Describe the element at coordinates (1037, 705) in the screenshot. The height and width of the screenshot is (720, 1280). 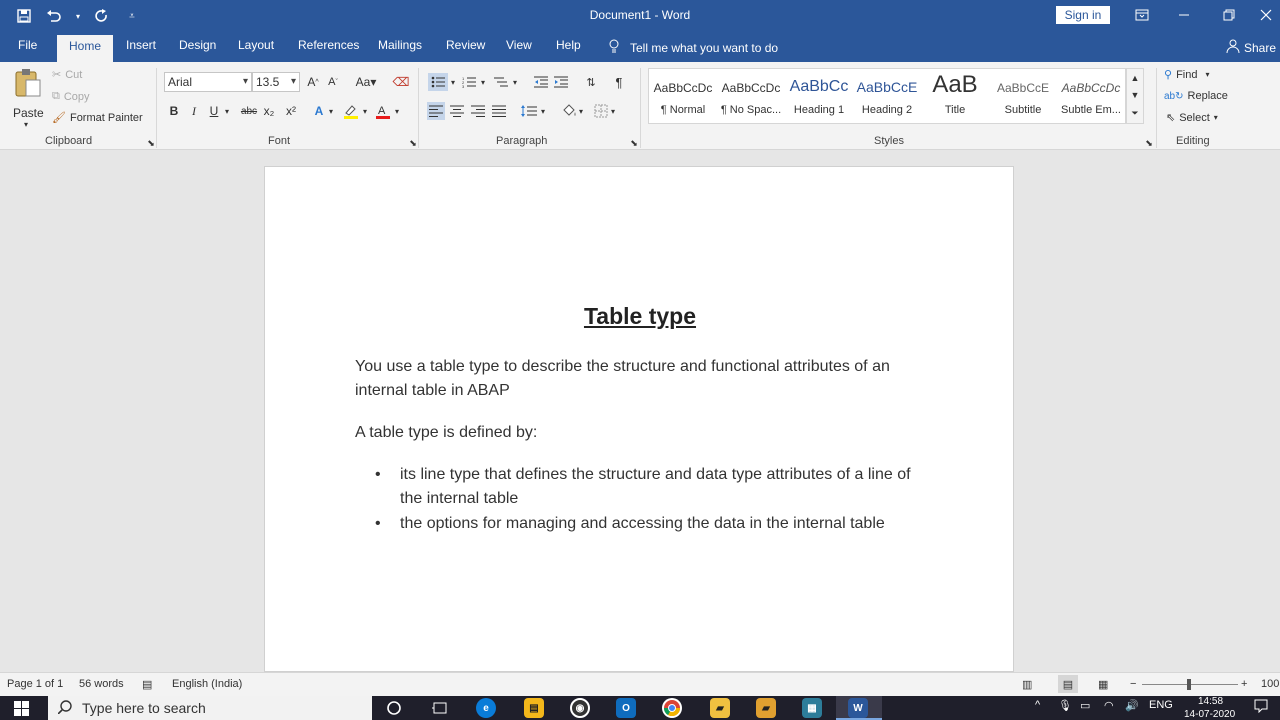
I see `show-hidden-icons-icon: ^` at that location.